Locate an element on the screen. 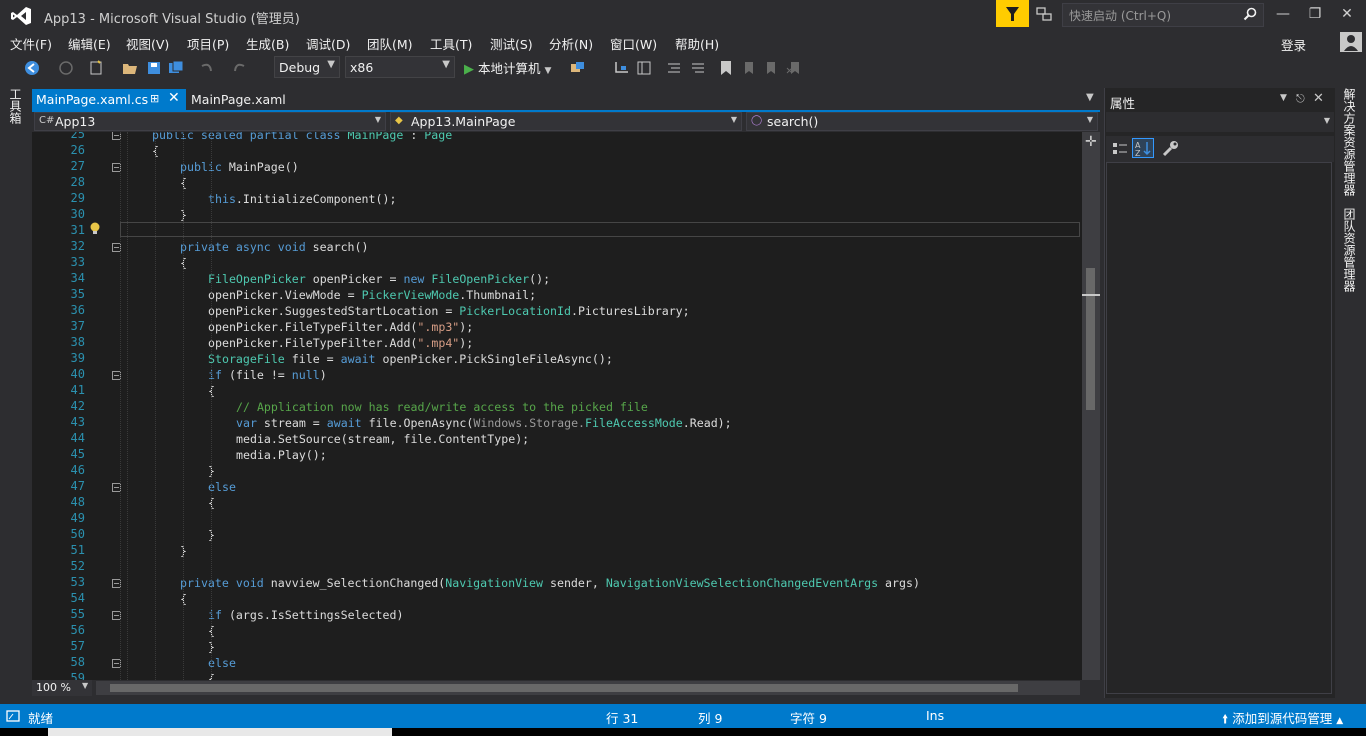 Image resolution: width=1366 pixels, height=736 pixels. account-icon is located at coordinates (1351, 42).